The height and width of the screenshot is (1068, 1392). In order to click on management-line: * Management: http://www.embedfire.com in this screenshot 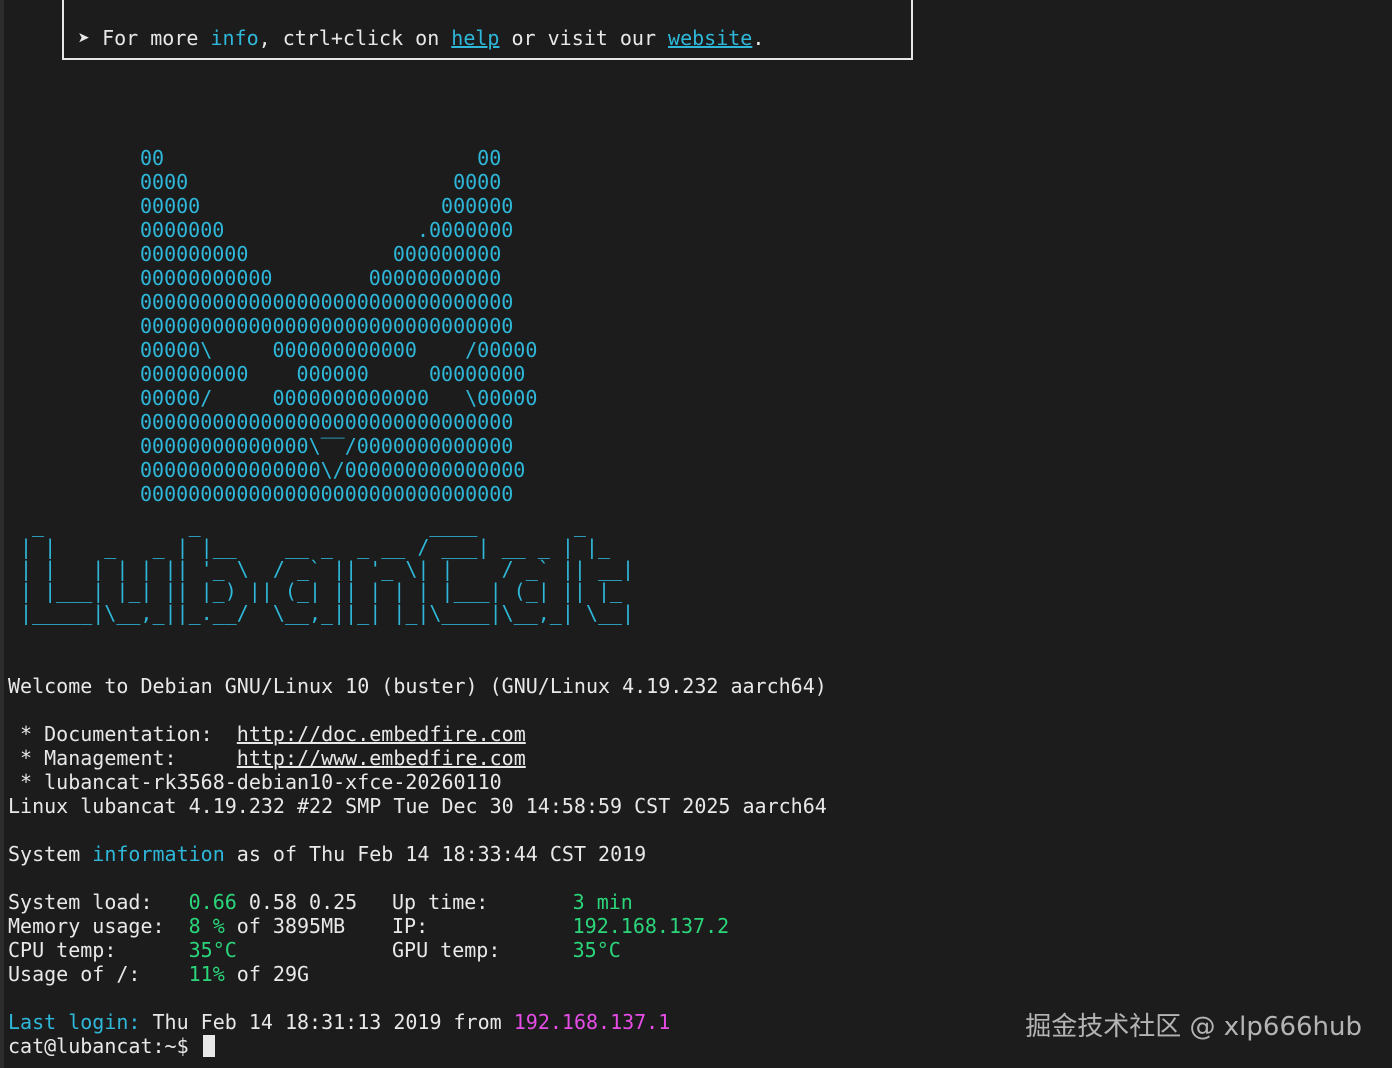, I will do `click(267, 758)`.